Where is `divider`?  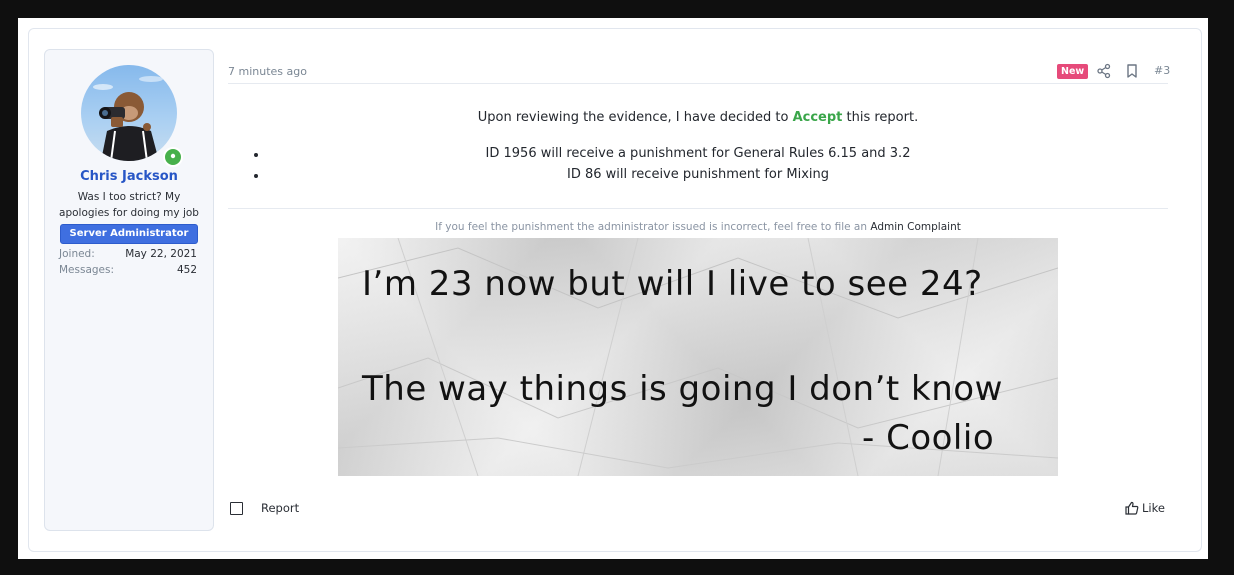 divider is located at coordinates (698, 208).